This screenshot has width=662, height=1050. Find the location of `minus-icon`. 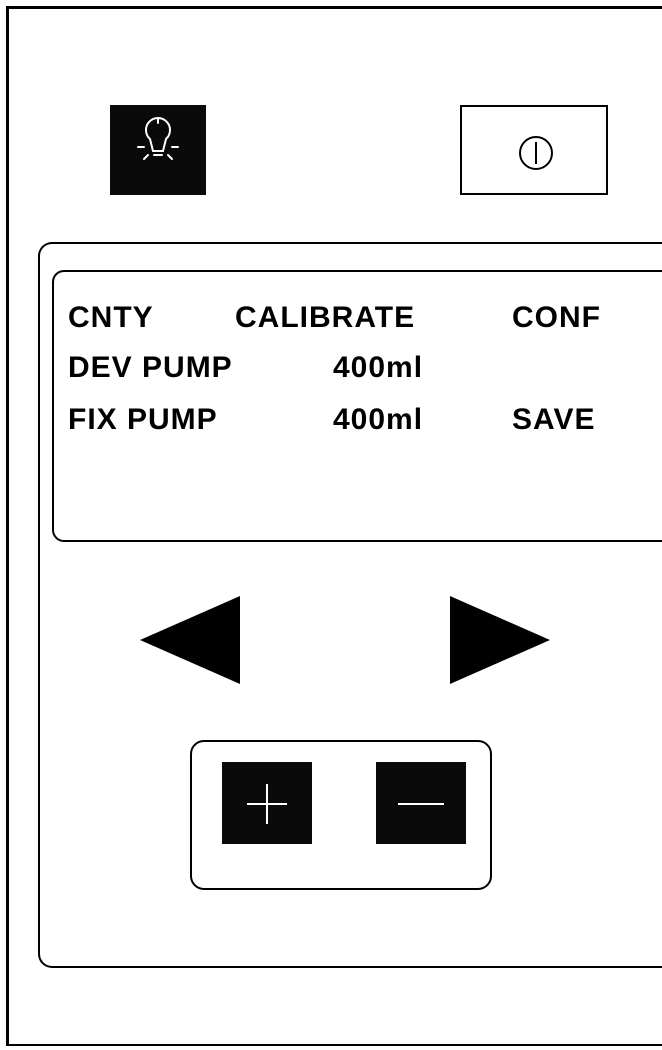

minus-icon is located at coordinates (421, 804).